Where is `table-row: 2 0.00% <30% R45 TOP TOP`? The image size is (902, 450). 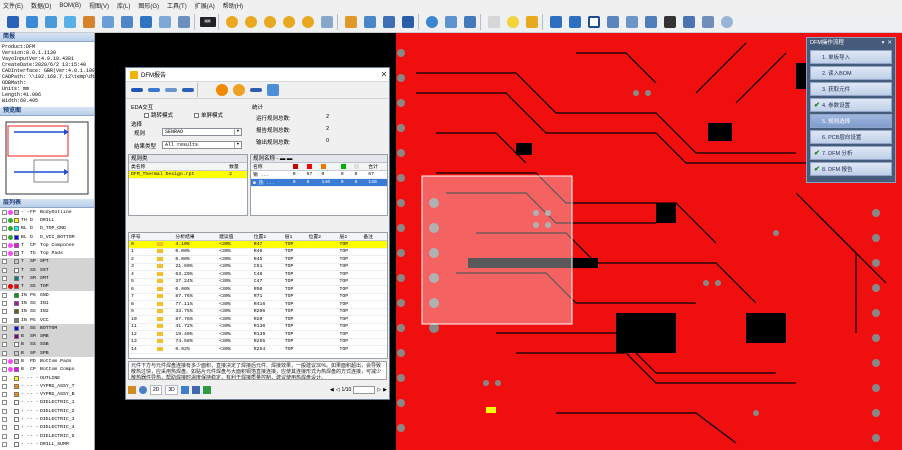 table-row: 2 0.00% <30% R45 TOP TOP is located at coordinates (258, 259).